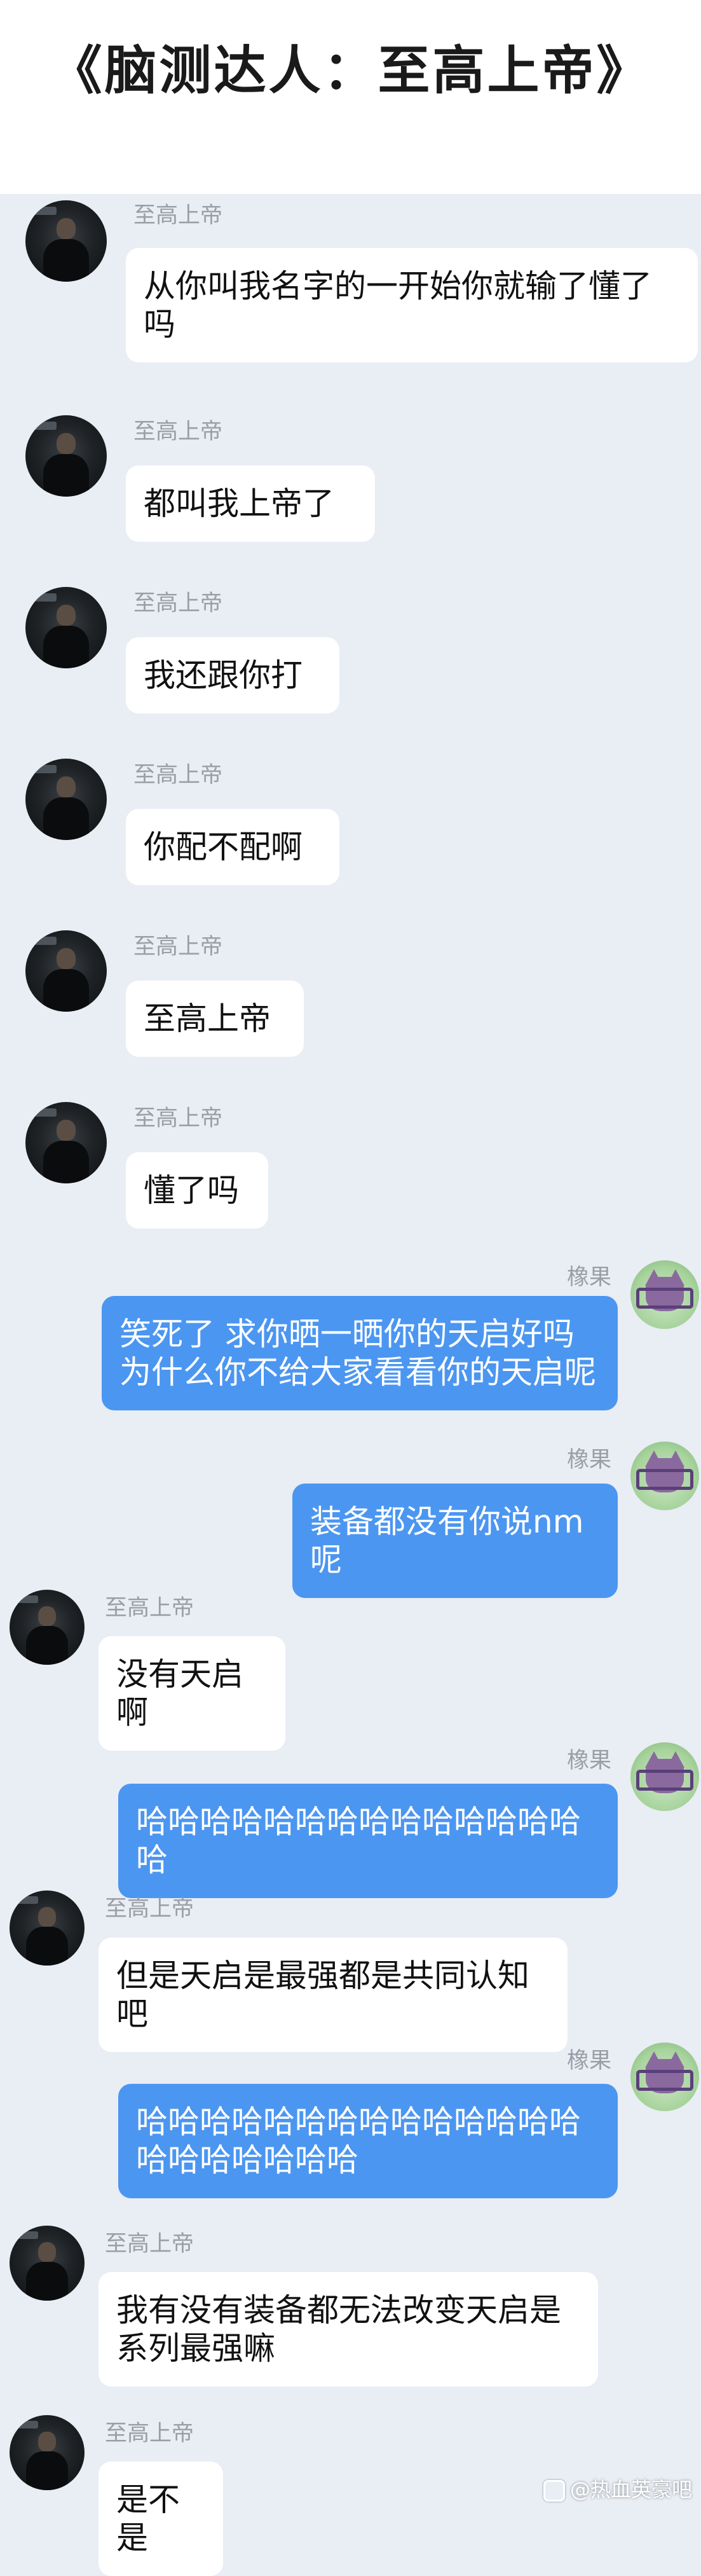 Image resolution: width=701 pixels, height=2576 pixels. Describe the element at coordinates (412, 305) in the screenshot. I see `message-bubble: 从你叫我名字的一开始你就输了懂了吗` at that location.